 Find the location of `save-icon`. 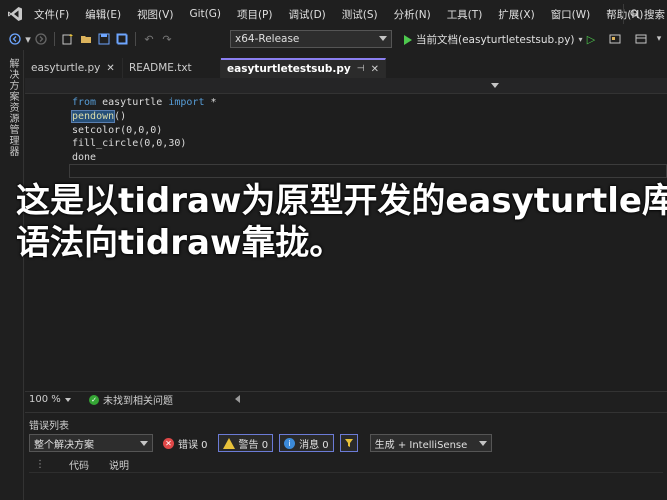

save-icon is located at coordinates (104, 39).